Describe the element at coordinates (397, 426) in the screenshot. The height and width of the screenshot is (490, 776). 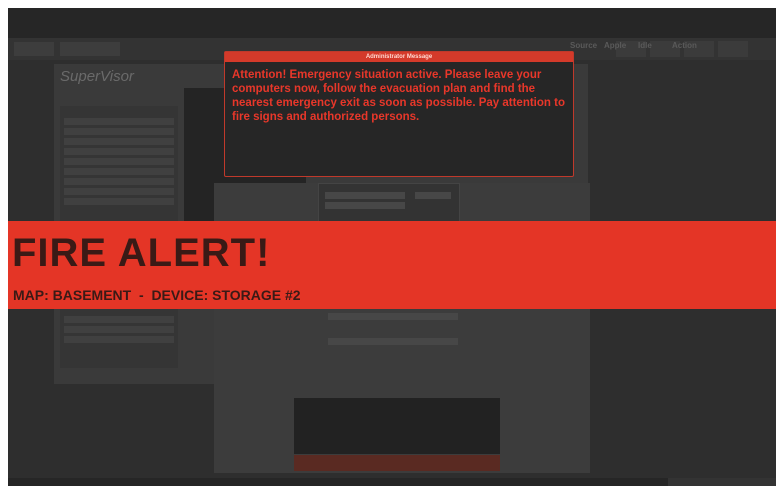
I see `camera-preview` at that location.